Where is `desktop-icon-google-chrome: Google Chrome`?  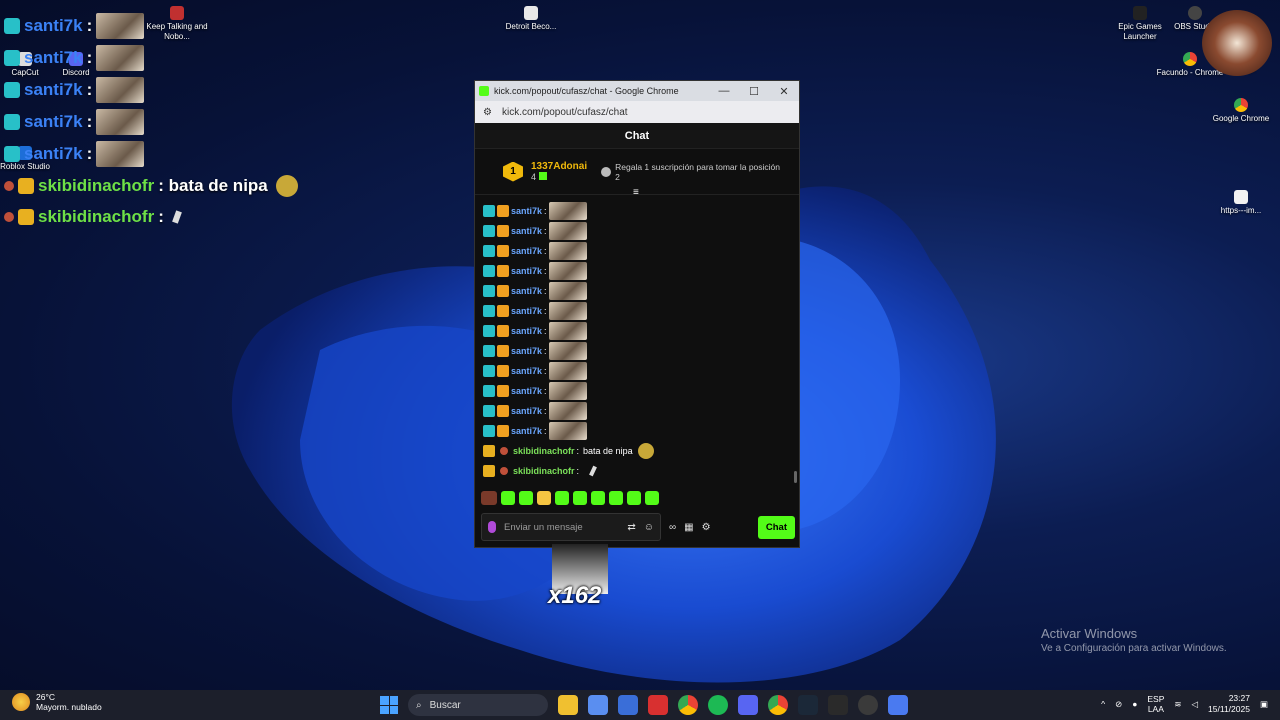 desktop-icon-google-chrome: Google Chrome is located at coordinates (1241, 111).